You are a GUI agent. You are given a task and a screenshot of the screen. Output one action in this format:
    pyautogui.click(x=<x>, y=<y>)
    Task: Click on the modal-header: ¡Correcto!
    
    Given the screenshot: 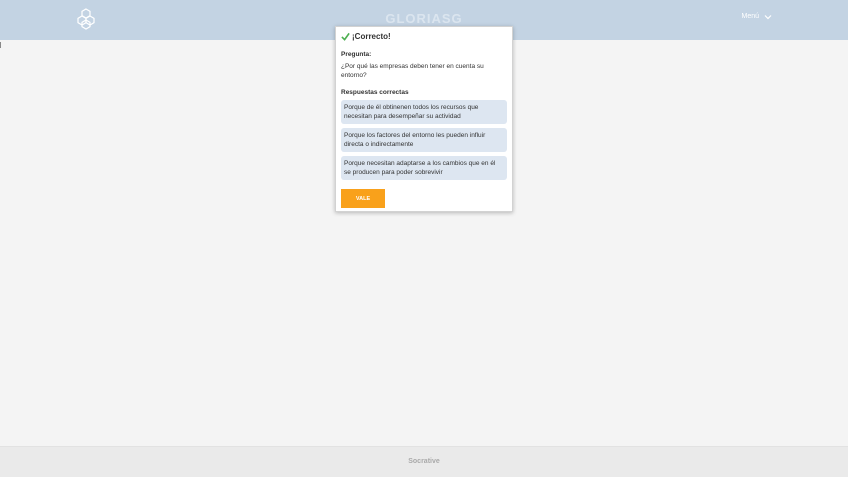 What is the action you would take?
    pyautogui.click(x=366, y=36)
    